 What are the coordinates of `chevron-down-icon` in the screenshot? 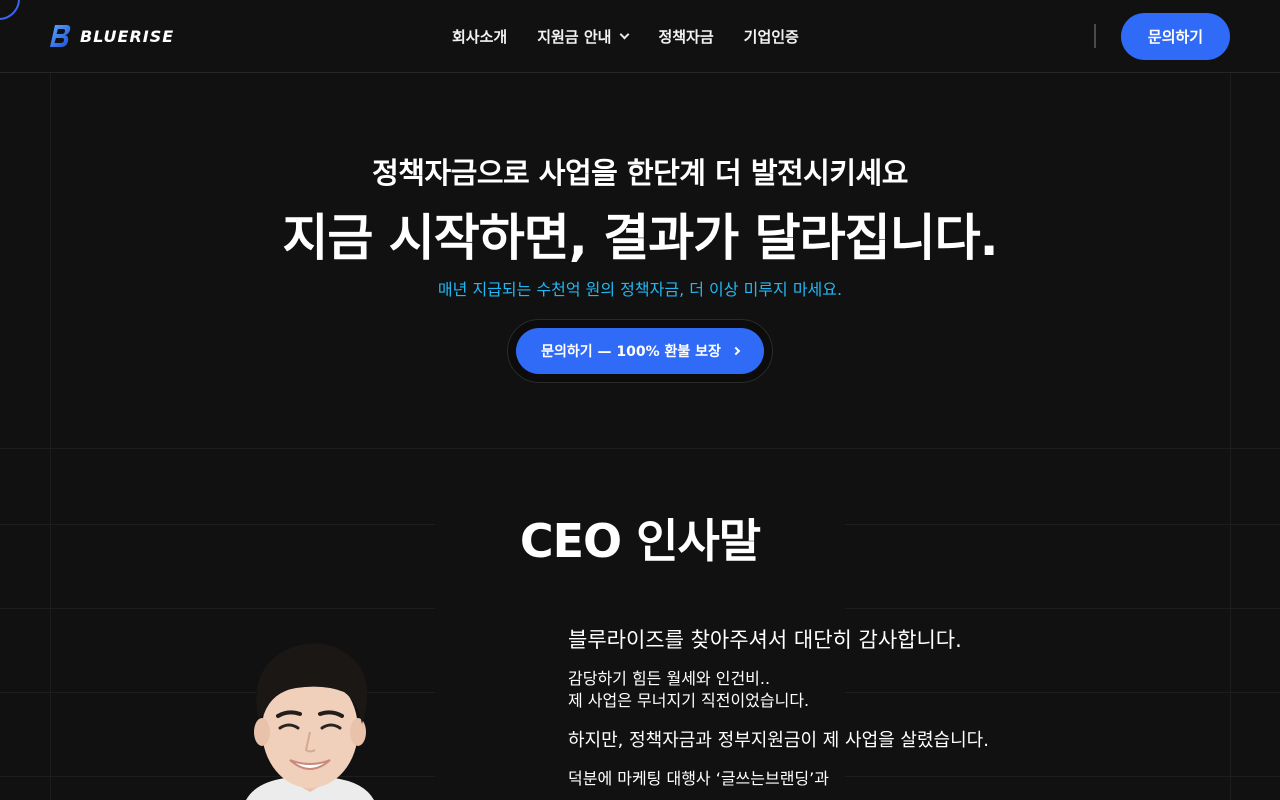 It's located at (624, 34).